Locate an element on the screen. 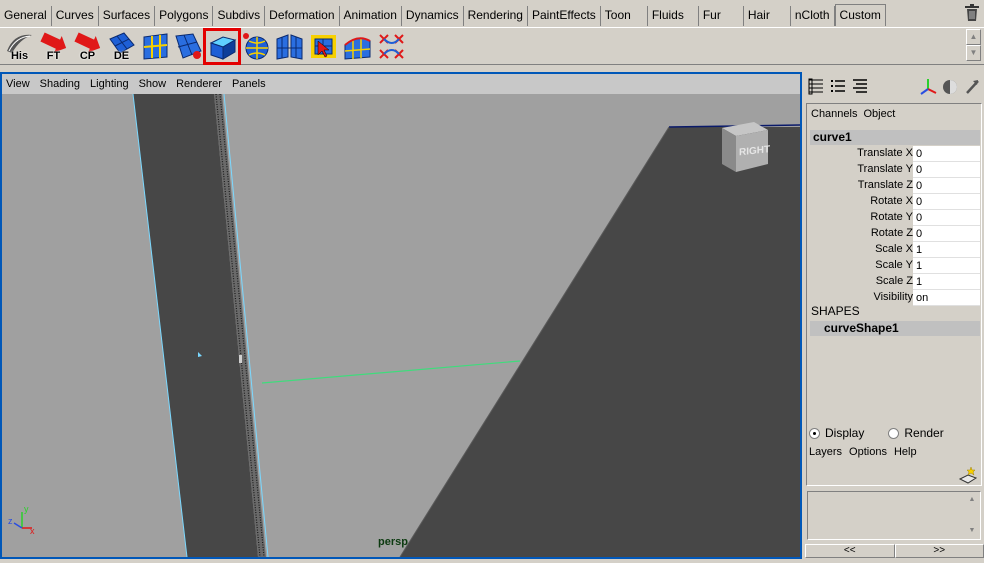  subdiv-sphere-icon is located at coordinates (256, 46).